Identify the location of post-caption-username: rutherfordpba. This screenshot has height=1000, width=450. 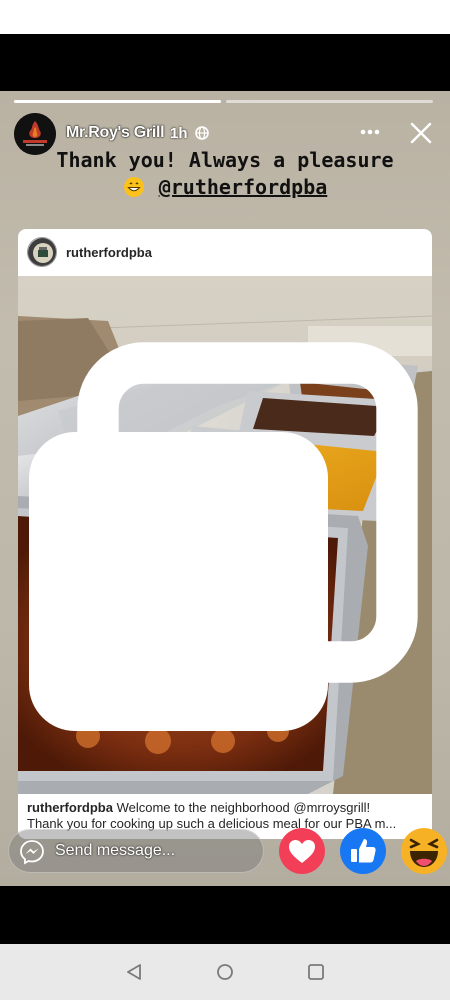
(70, 807).